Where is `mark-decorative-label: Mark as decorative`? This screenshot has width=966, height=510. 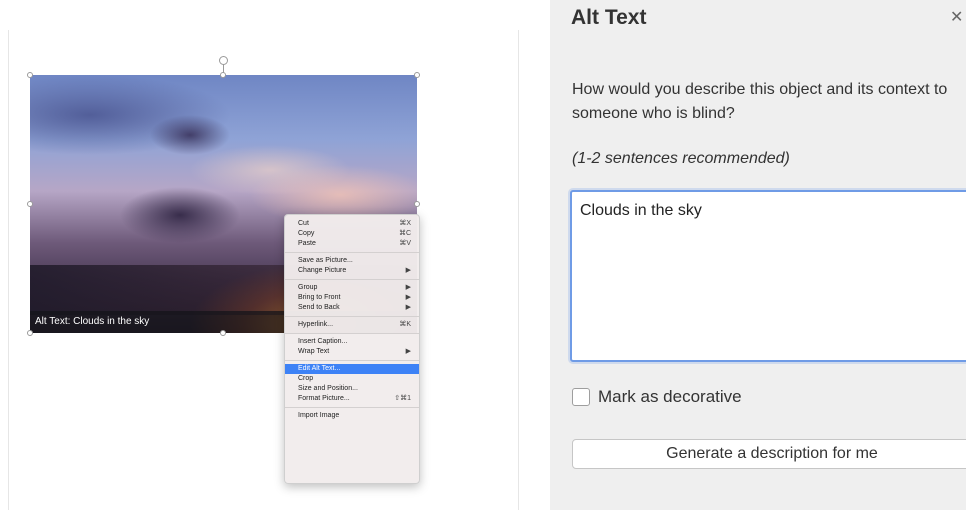 mark-decorative-label: Mark as decorative is located at coordinates (670, 396).